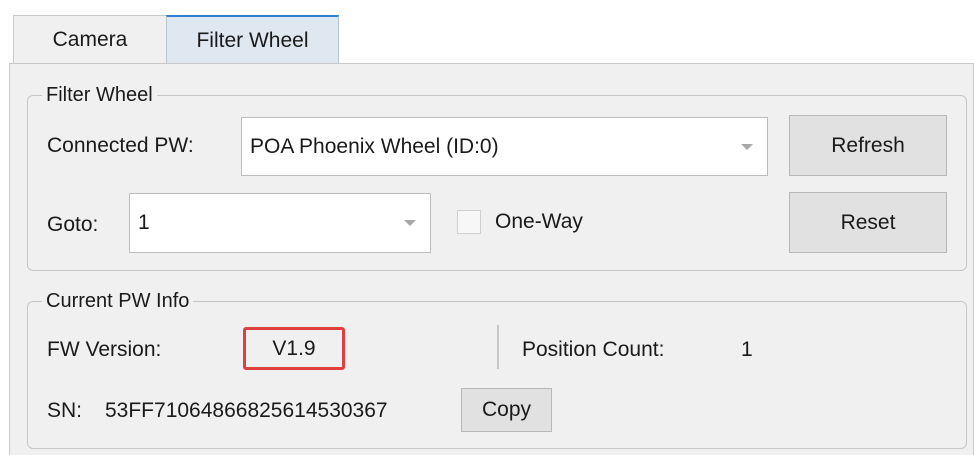  What do you see at coordinates (120, 145) in the screenshot?
I see `connected-pw-label: Connected PW:` at bounding box center [120, 145].